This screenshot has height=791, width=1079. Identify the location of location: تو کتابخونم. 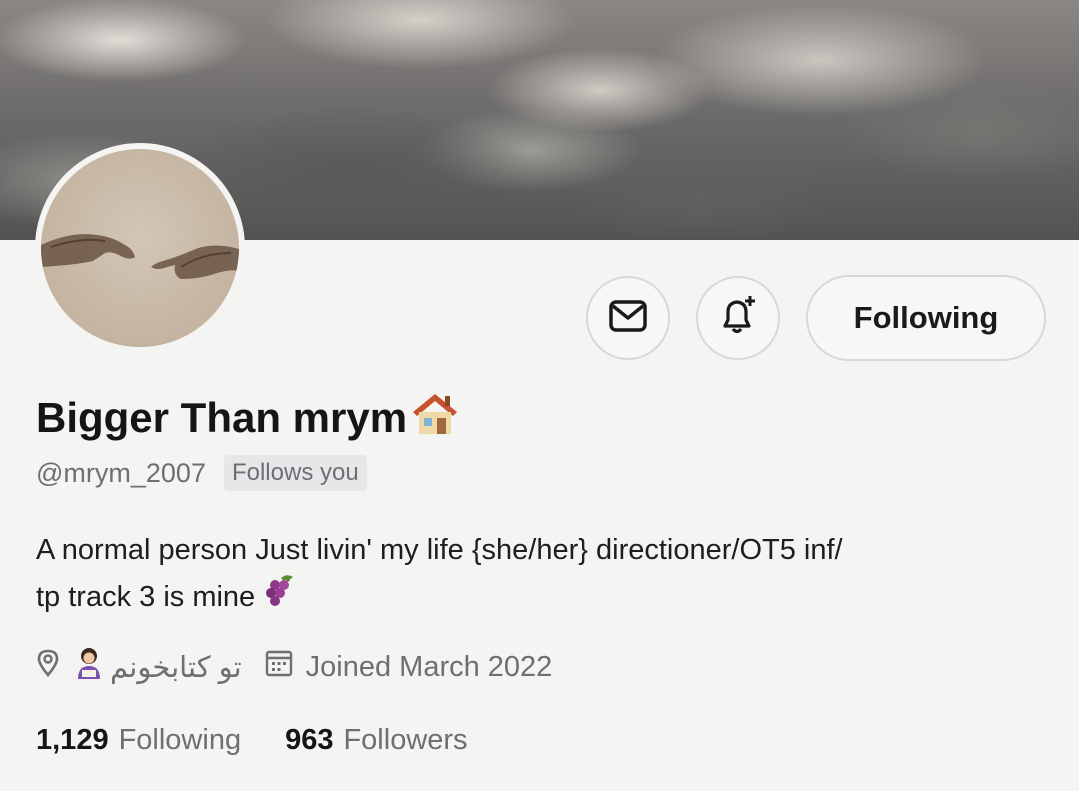
(139, 667).